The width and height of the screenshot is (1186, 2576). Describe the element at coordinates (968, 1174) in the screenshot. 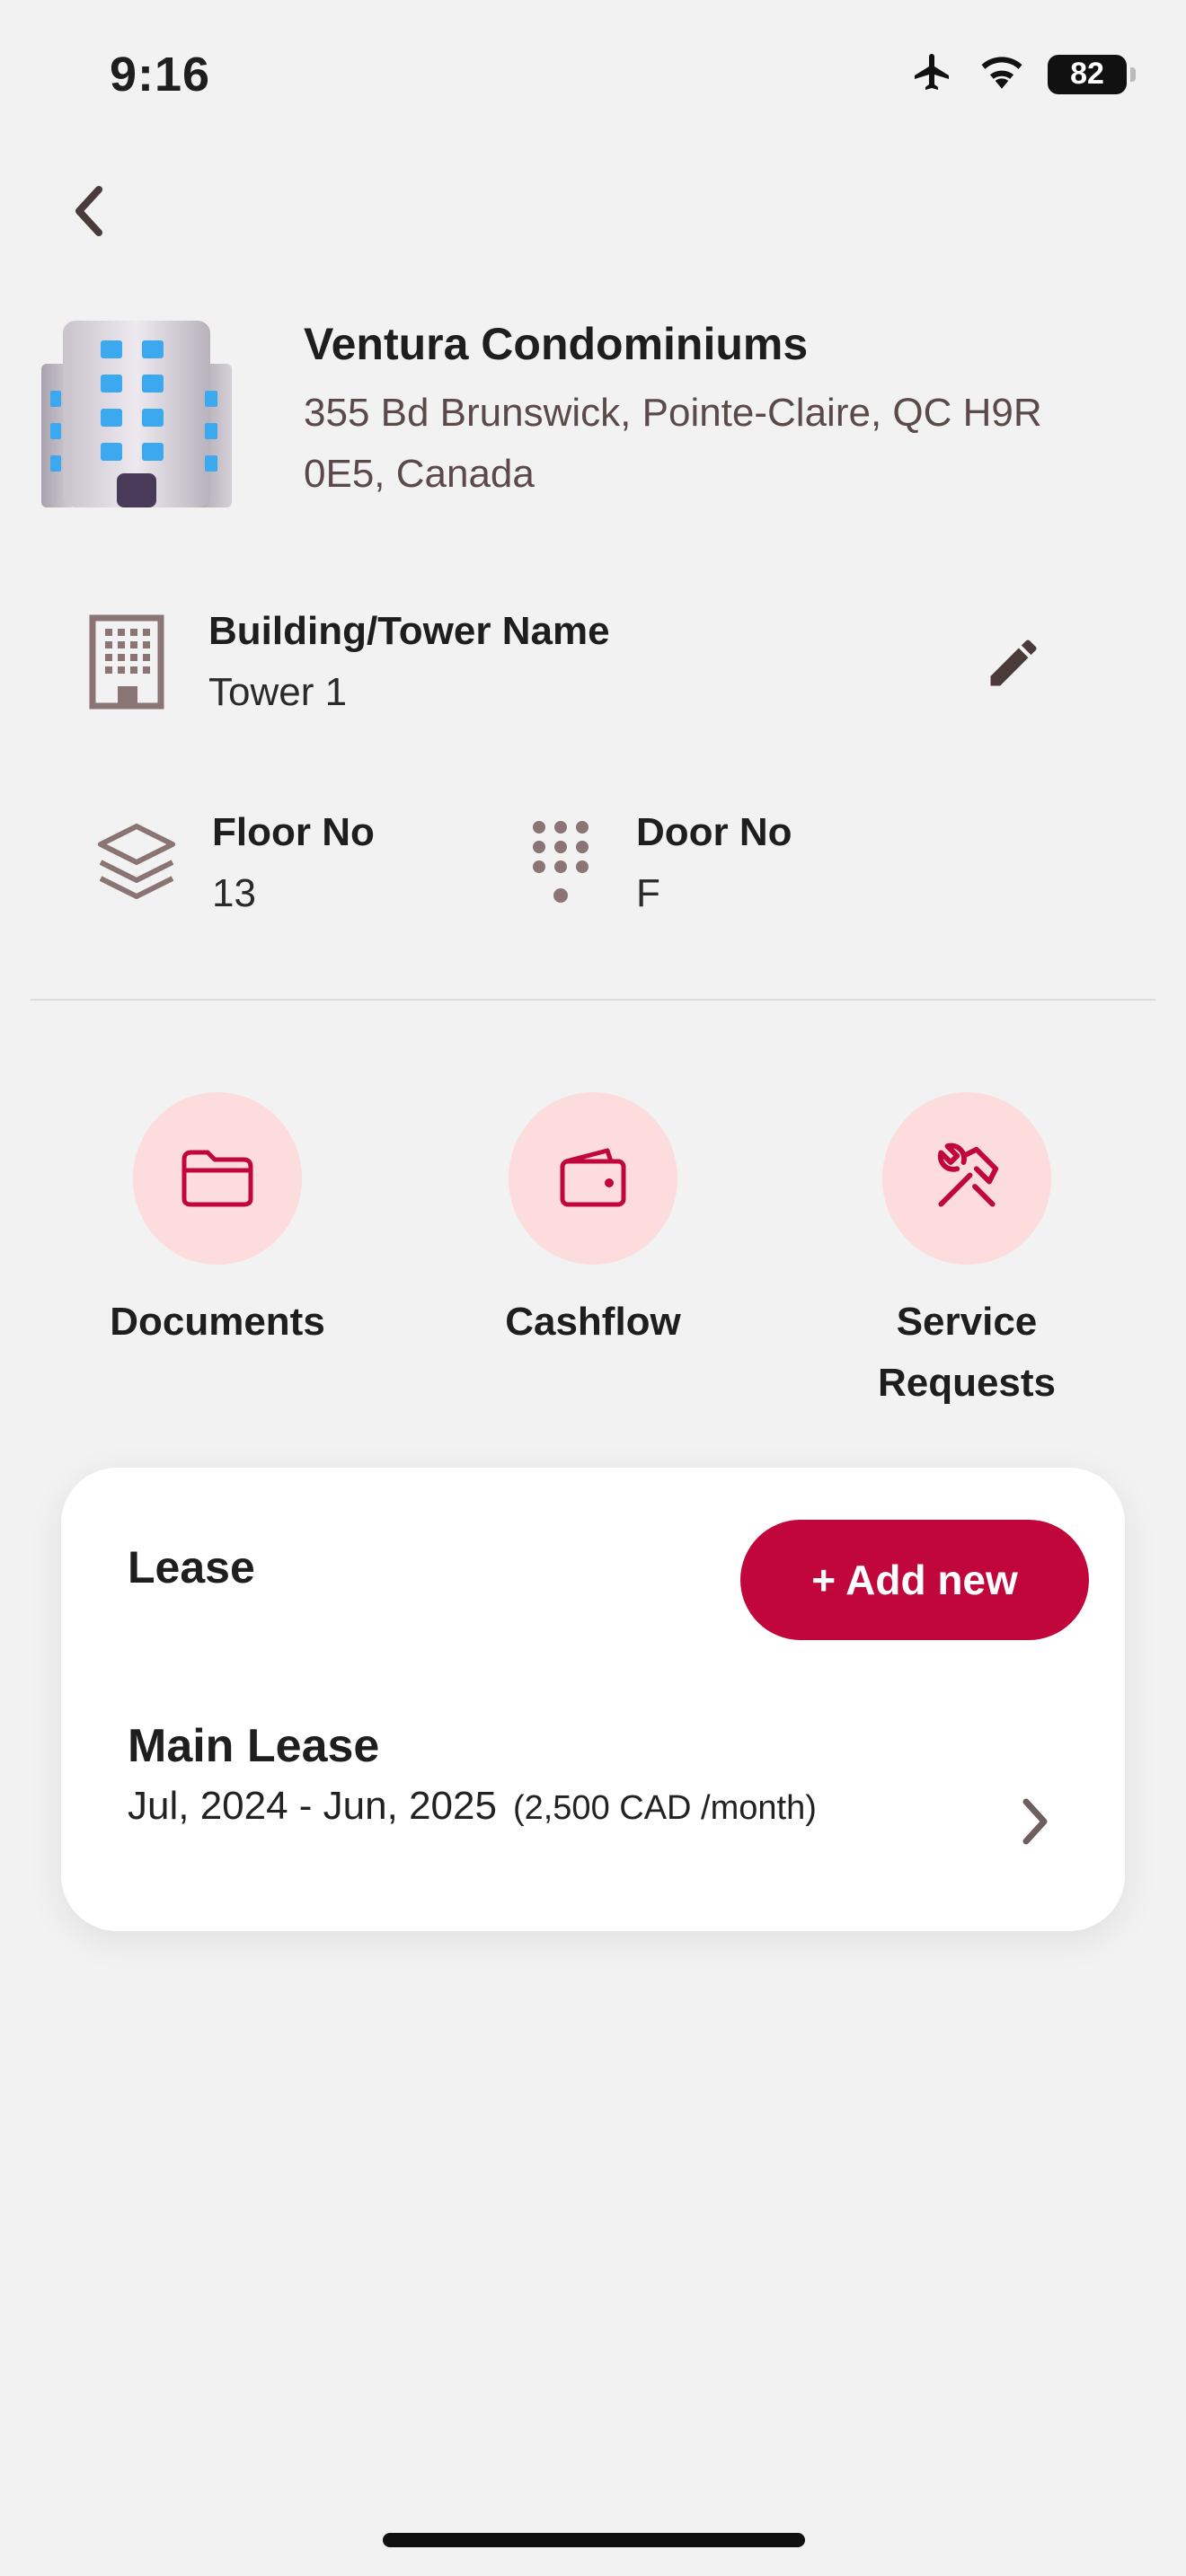

I see `tools-icon` at that location.